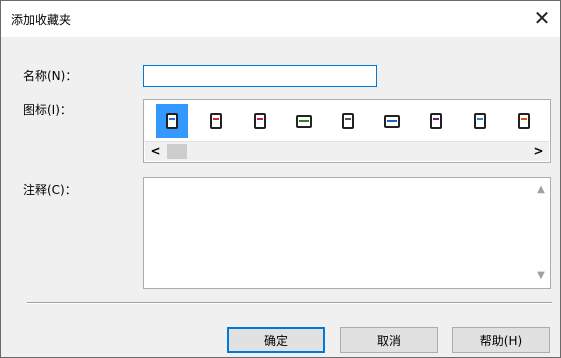 This screenshot has height=358, width=561. I want to click on book-red-icon, so click(216, 121).